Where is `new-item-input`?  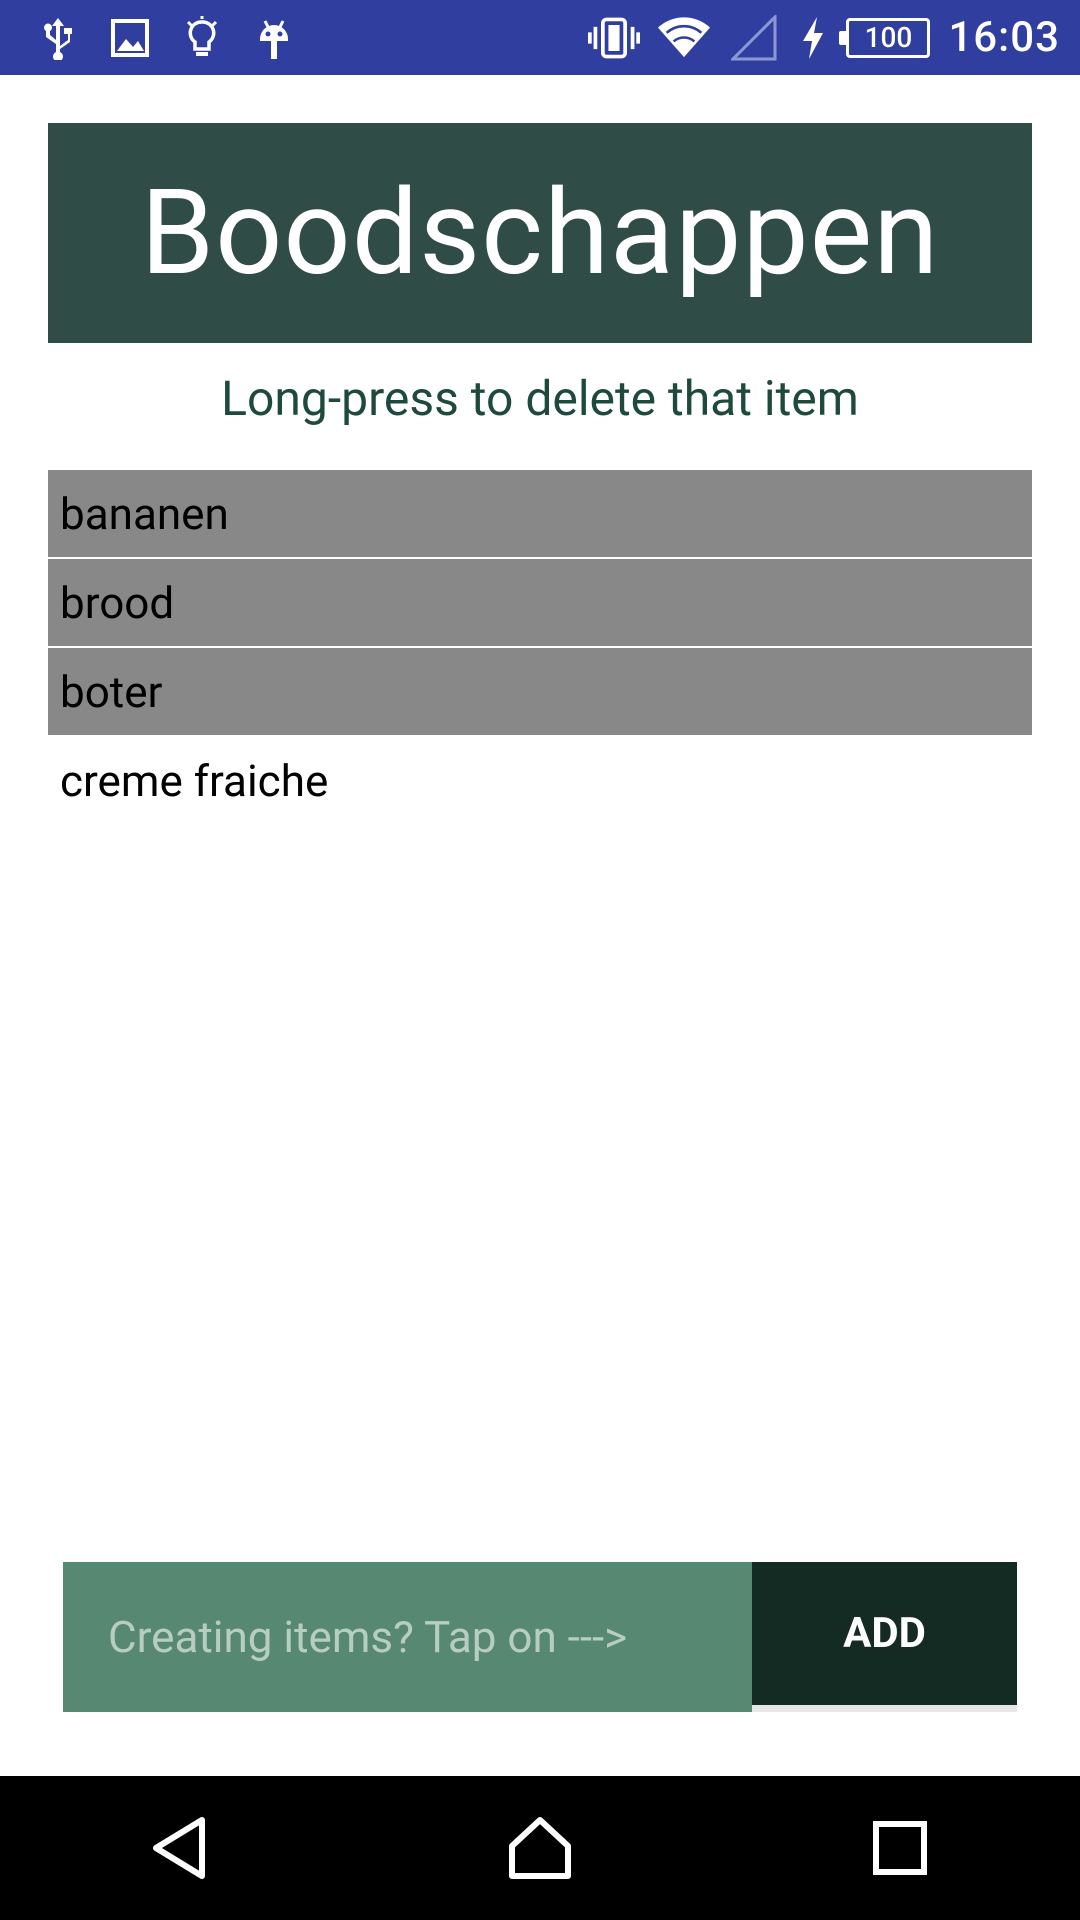
new-item-input is located at coordinates (407, 1637).